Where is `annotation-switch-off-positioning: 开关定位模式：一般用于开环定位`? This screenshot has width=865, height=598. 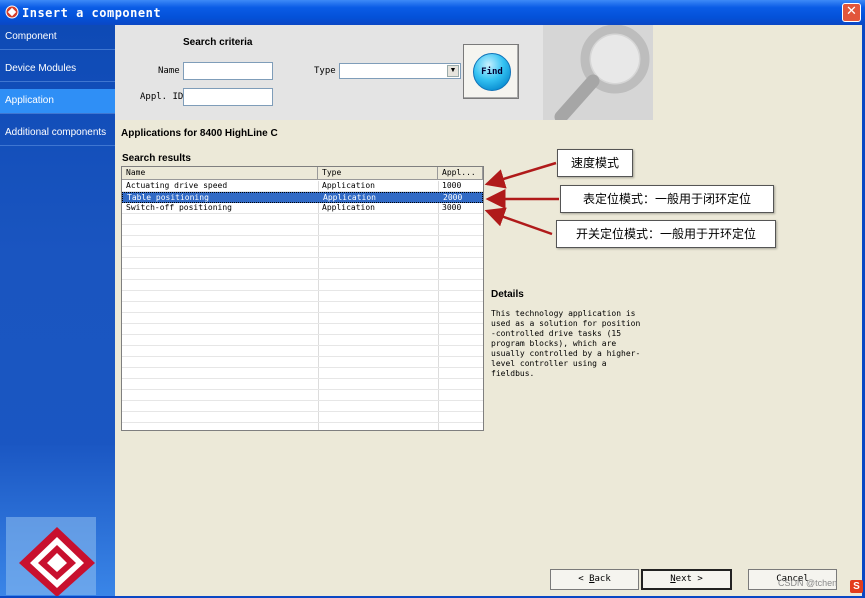 annotation-switch-off-positioning: 开关定位模式：一般用于开环定位 is located at coordinates (666, 234).